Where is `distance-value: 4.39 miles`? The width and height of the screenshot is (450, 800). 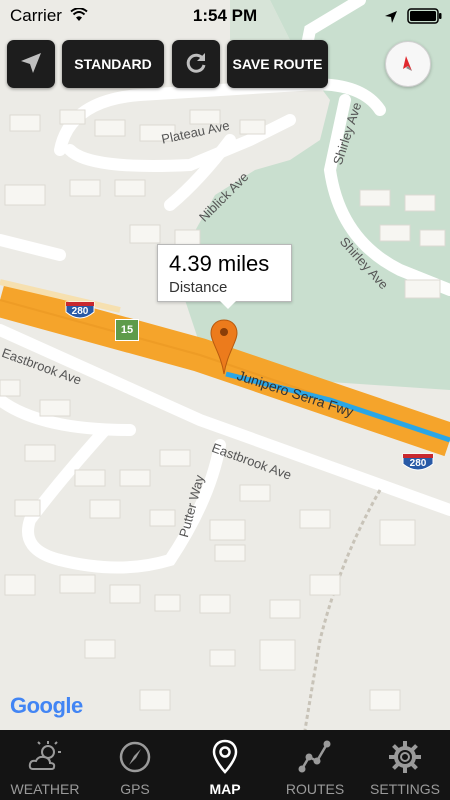 distance-value: 4.39 miles is located at coordinates (219, 263).